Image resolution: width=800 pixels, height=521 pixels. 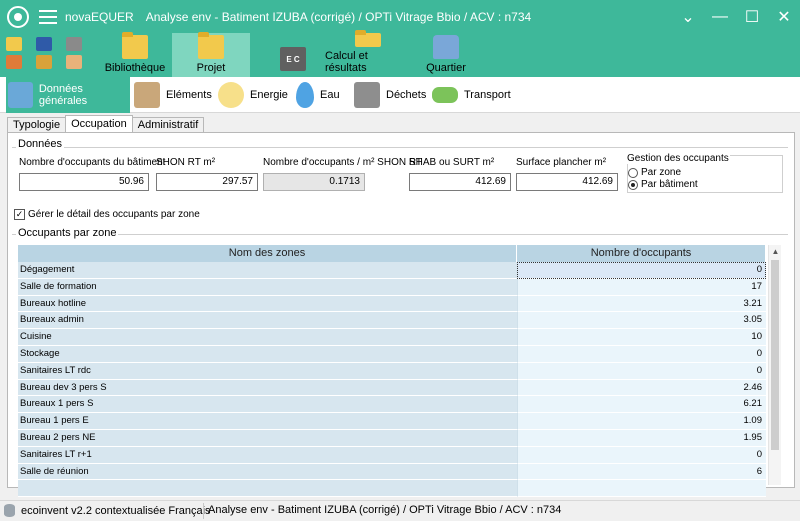 What do you see at coordinates (392, 337) in the screenshot?
I see `table-row: Cuisine 10` at bounding box center [392, 337].